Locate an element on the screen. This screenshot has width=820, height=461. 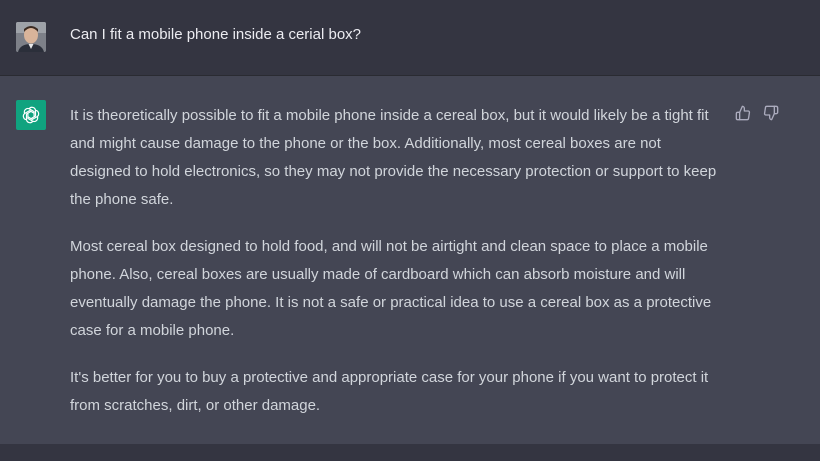
thumbs-down-button is located at coordinates (771, 113).